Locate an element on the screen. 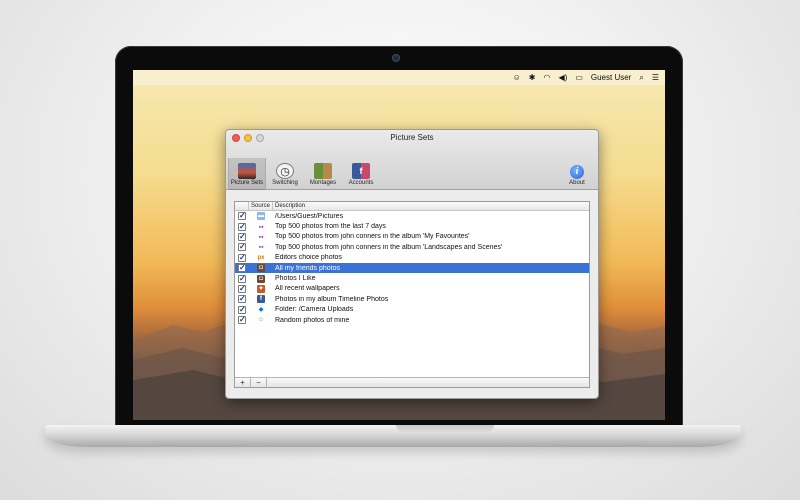 The height and width of the screenshot is (500, 800). clock-icon: ◷ is located at coordinates (285, 171).